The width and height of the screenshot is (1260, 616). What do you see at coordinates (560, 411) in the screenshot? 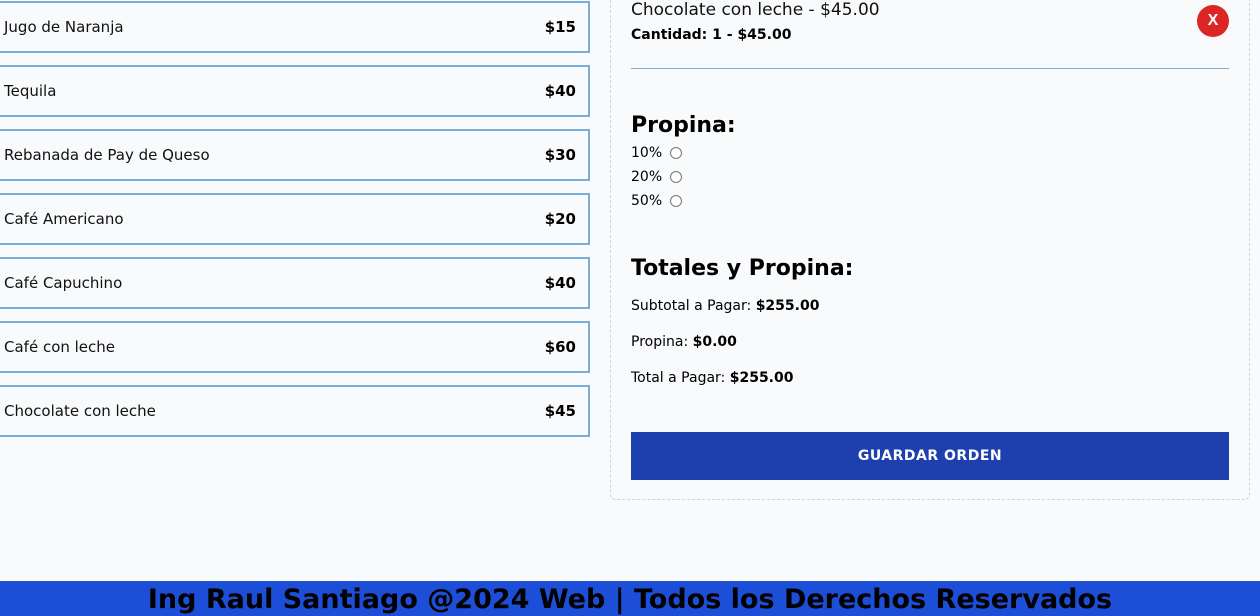
I see `menu-item-price: $45` at bounding box center [560, 411].